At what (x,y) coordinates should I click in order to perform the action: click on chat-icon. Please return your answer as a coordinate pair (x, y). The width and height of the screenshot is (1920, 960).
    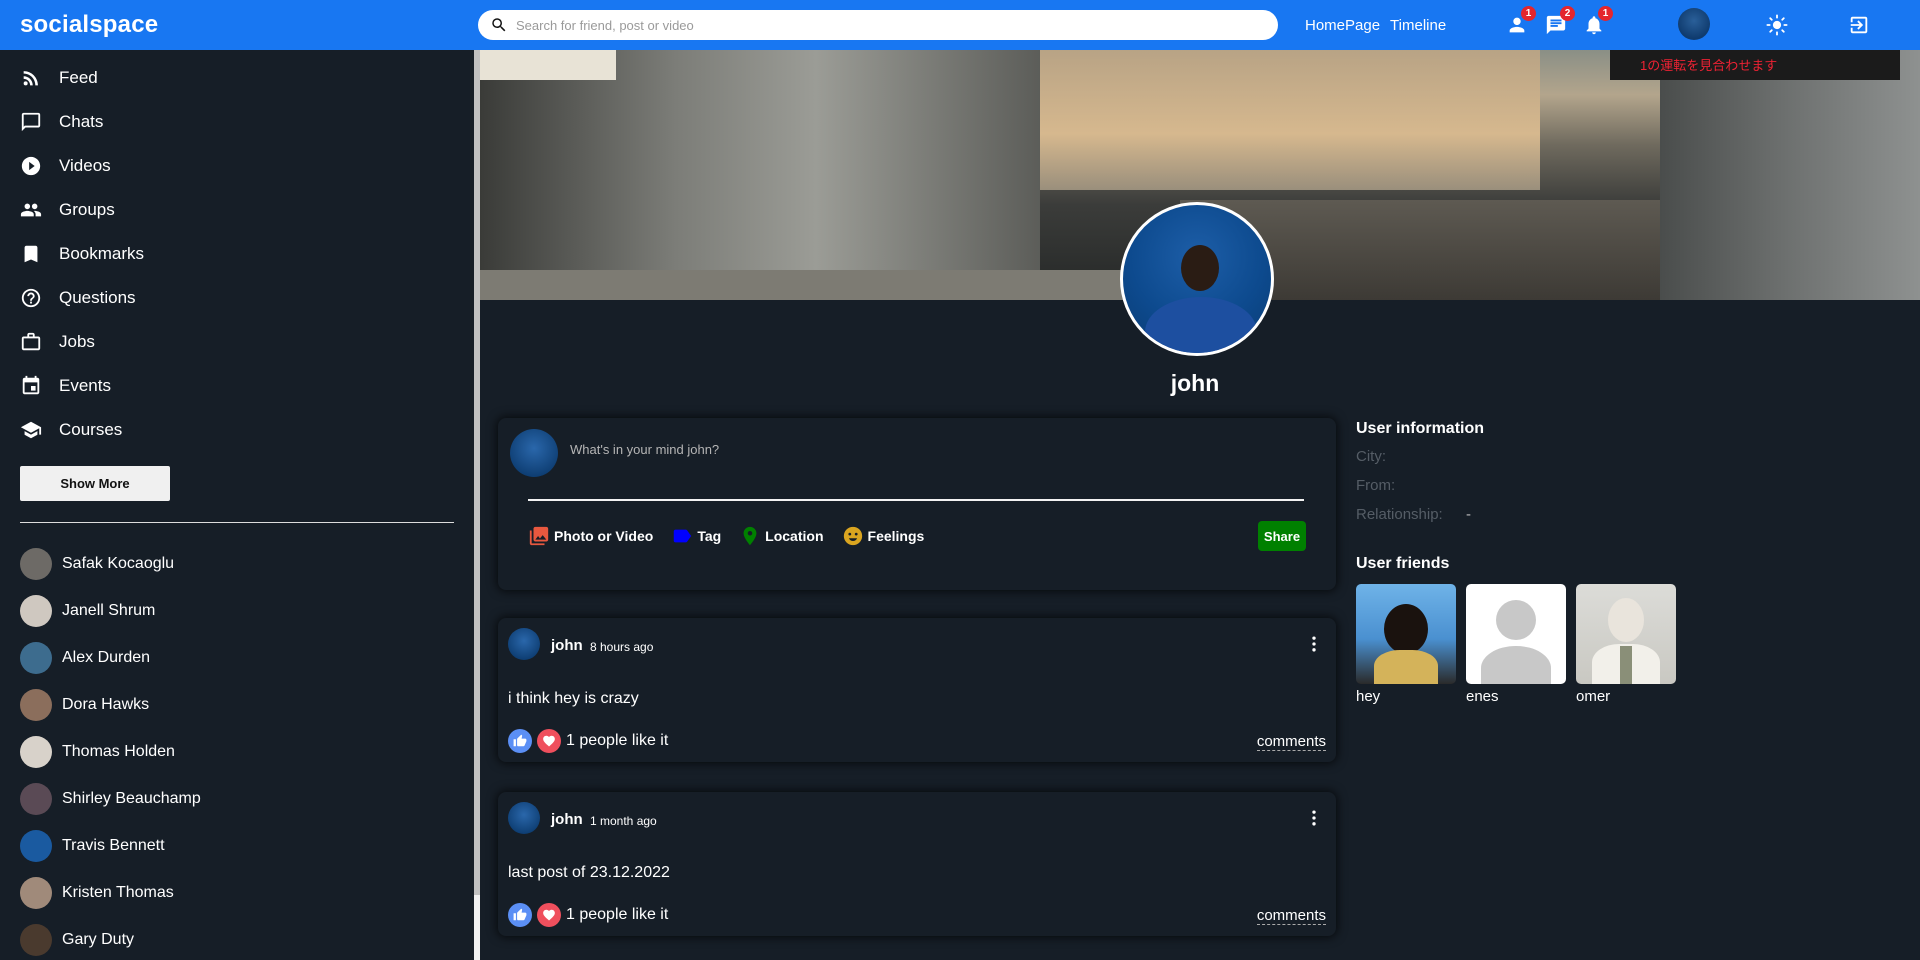
    Looking at the image, I should click on (31, 122).